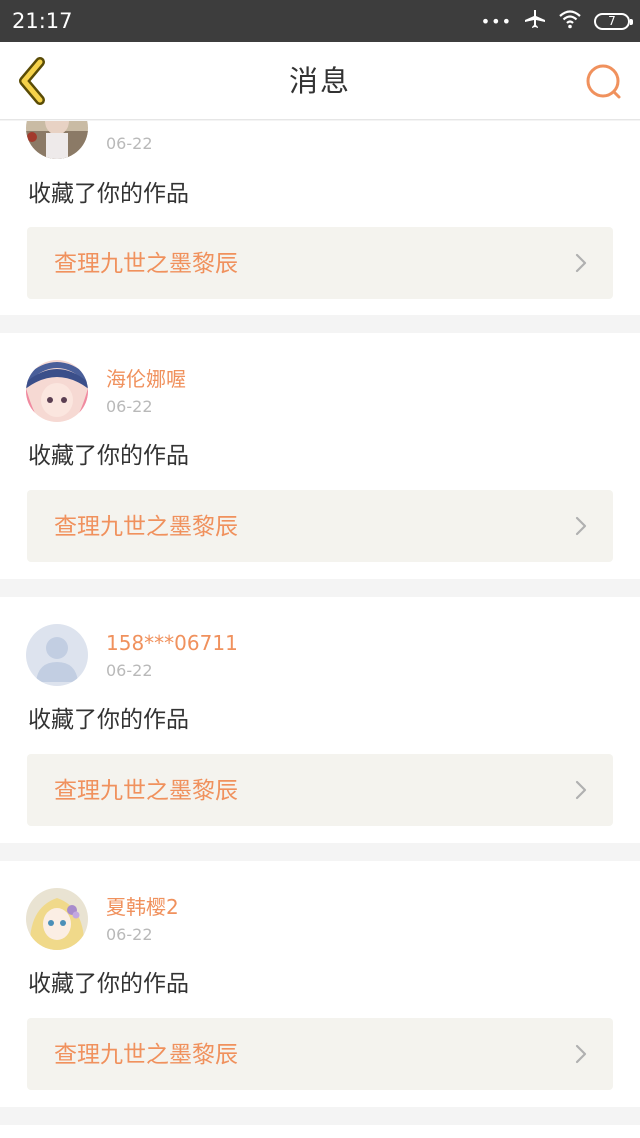 This screenshot has height=1138, width=640. Describe the element at coordinates (142, 907) in the screenshot. I see `username: 夏韩樱2` at that location.